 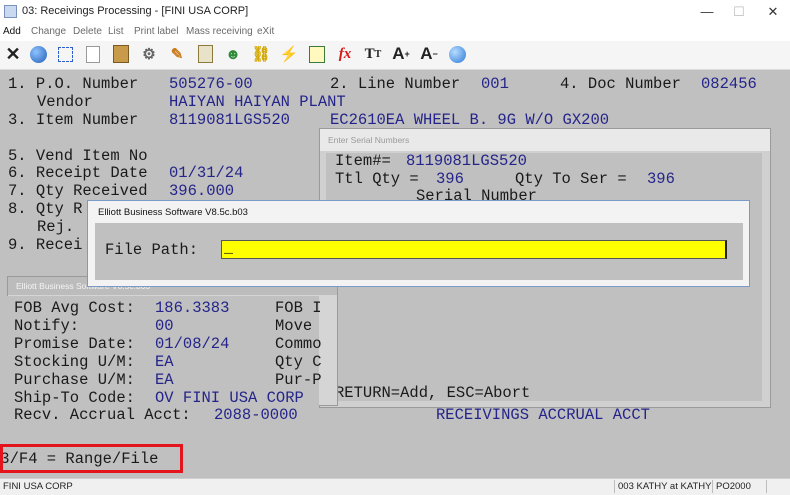 What do you see at coordinates (256, 415) in the screenshot?
I see `accrual-acct-value: 2088-0000` at bounding box center [256, 415].